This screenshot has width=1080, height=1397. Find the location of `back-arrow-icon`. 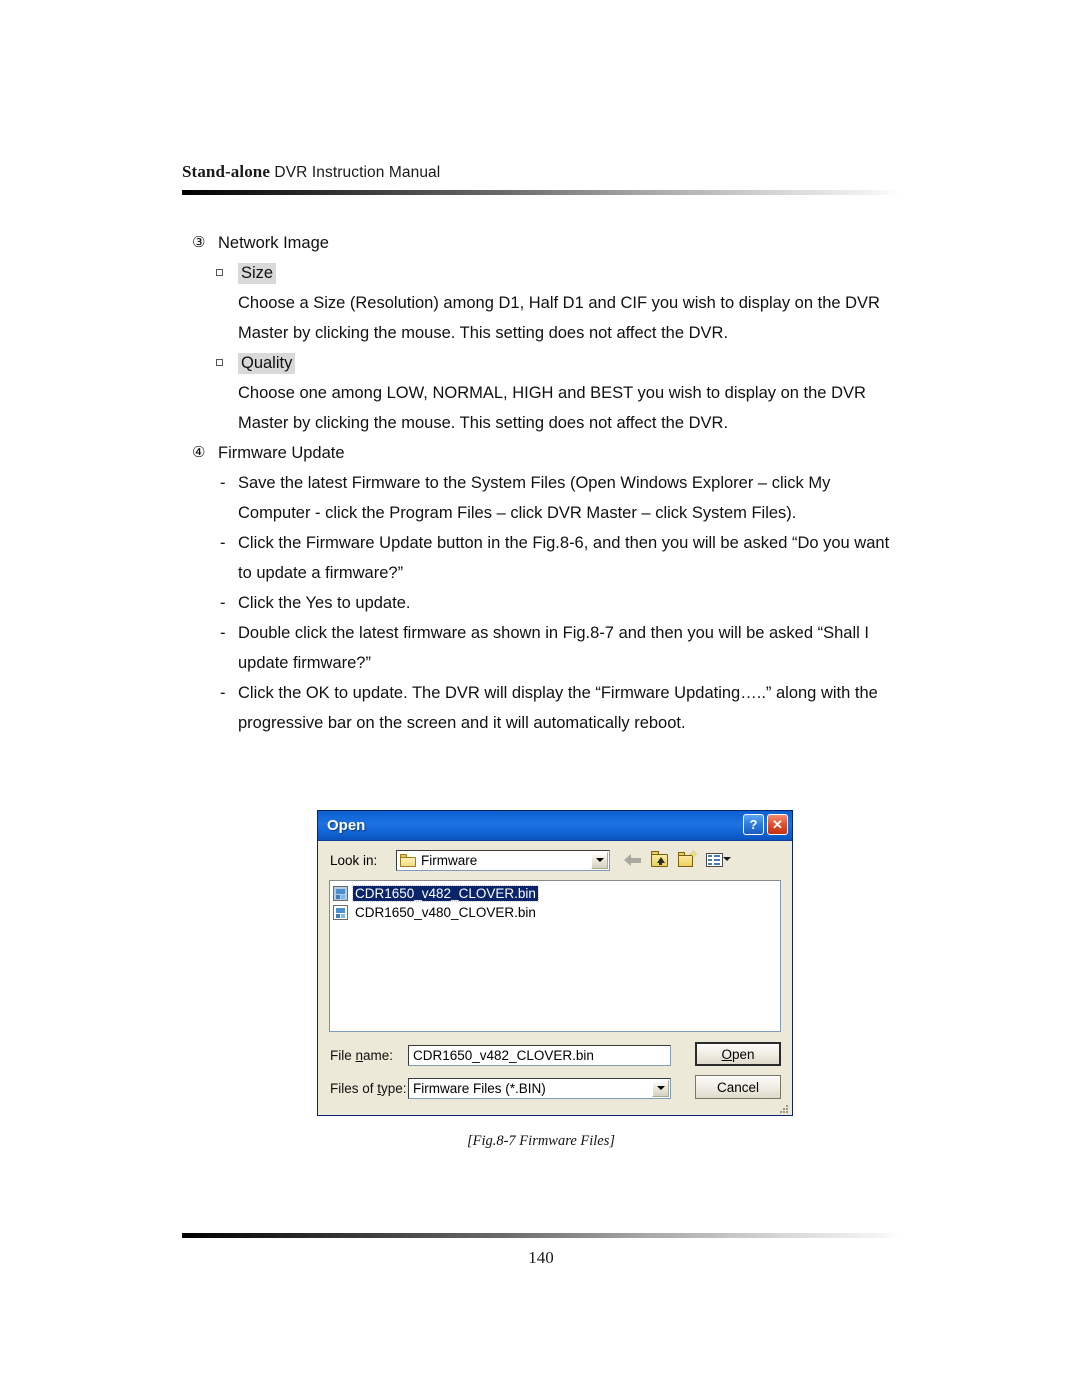

back-arrow-icon is located at coordinates (633, 860).